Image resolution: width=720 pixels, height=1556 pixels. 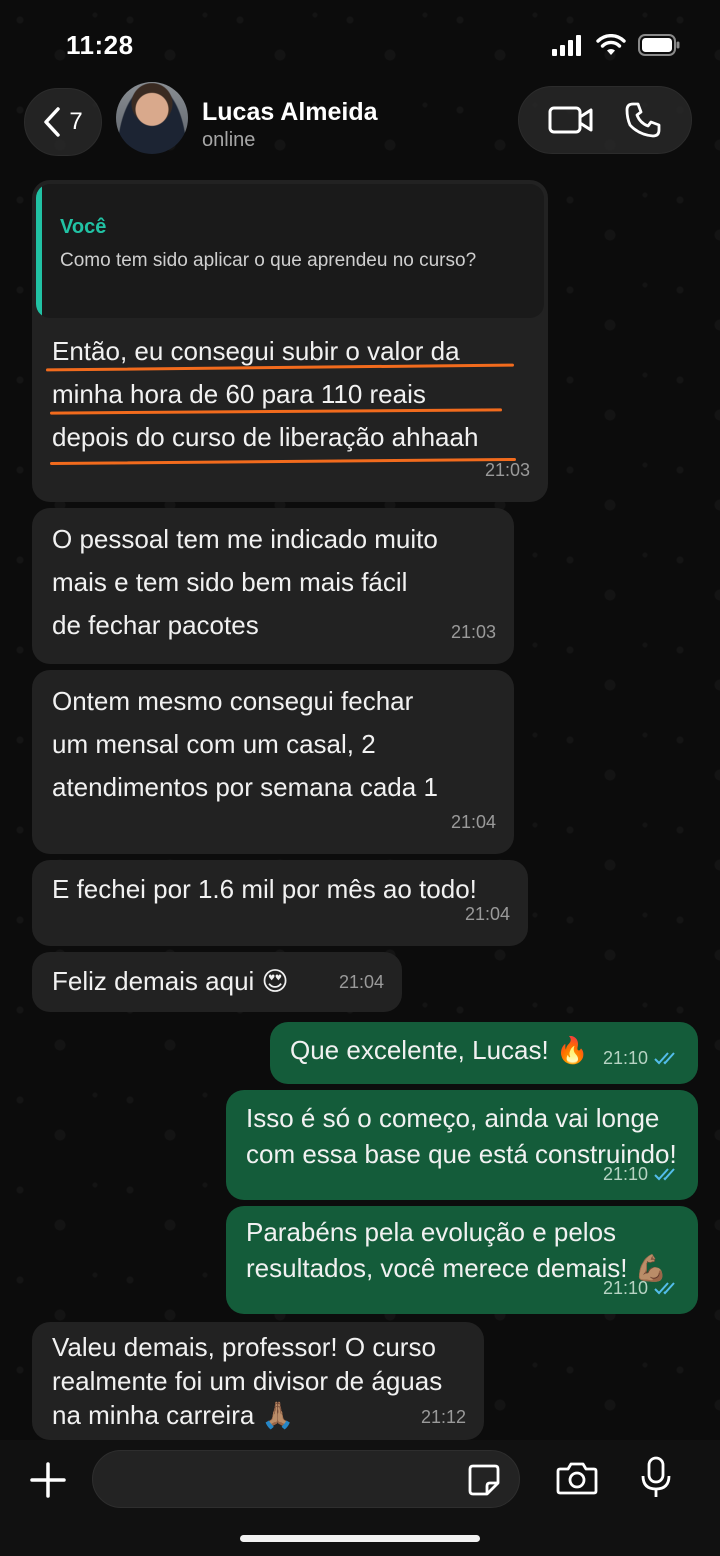 I want to click on battery-icon, so click(x=659, y=45).